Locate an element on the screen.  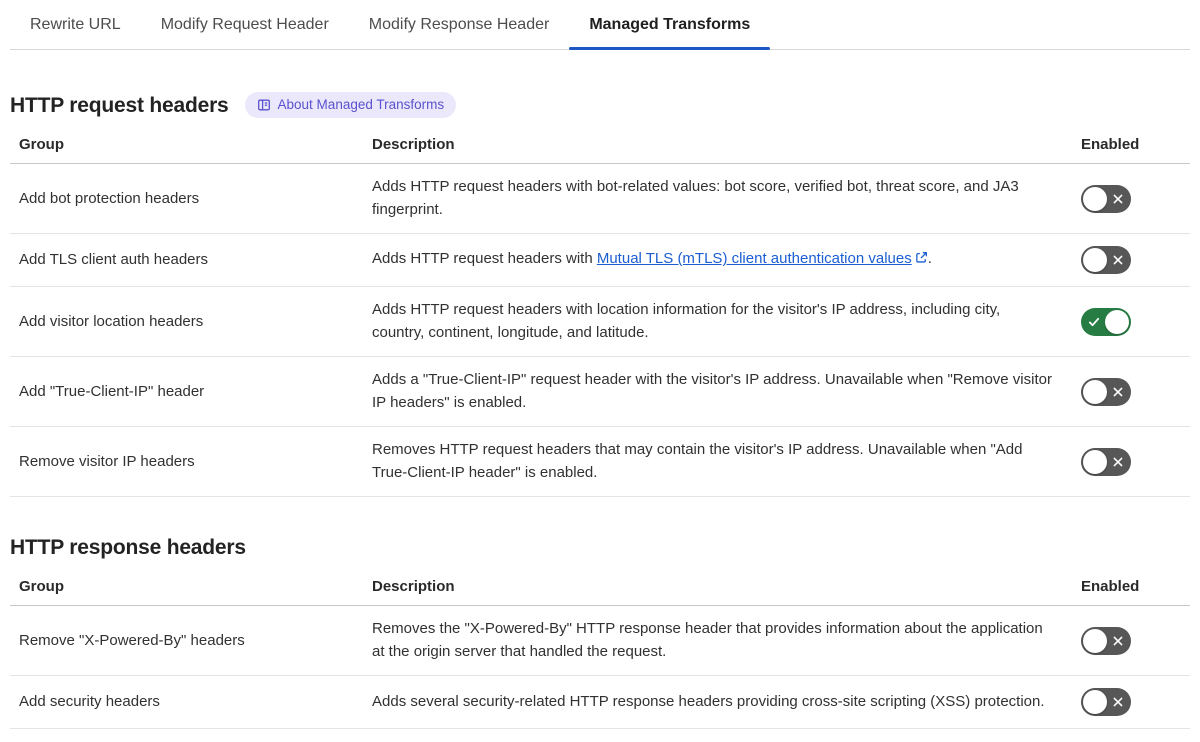
response-section-head: HTTP response headers is located at coordinates (600, 547).